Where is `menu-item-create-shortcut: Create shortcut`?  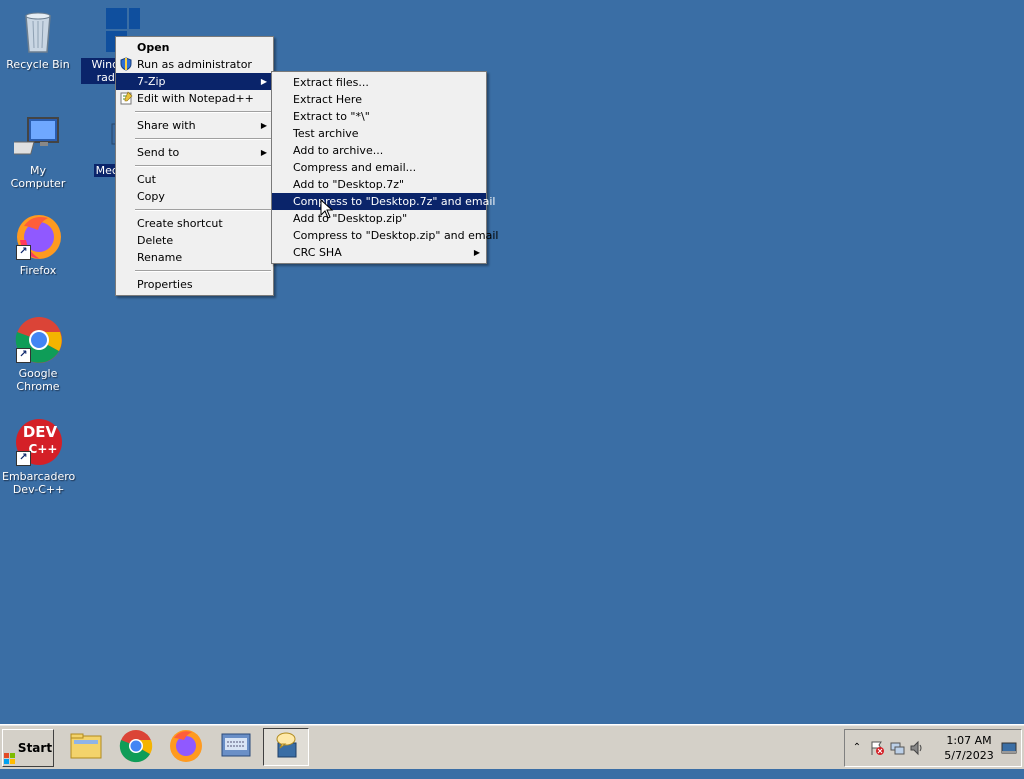 menu-item-create-shortcut: Create shortcut is located at coordinates (194, 223).